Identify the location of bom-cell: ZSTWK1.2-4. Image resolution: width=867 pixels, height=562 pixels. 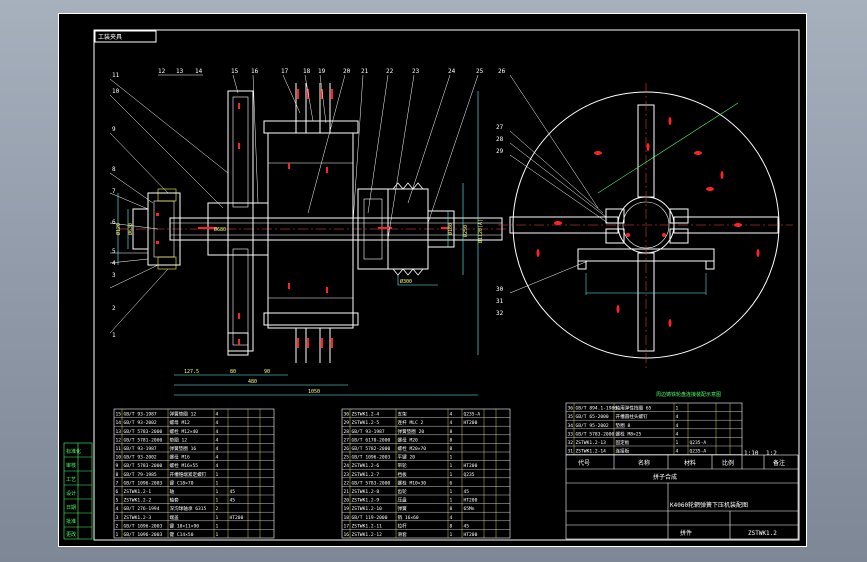
(366, 415).